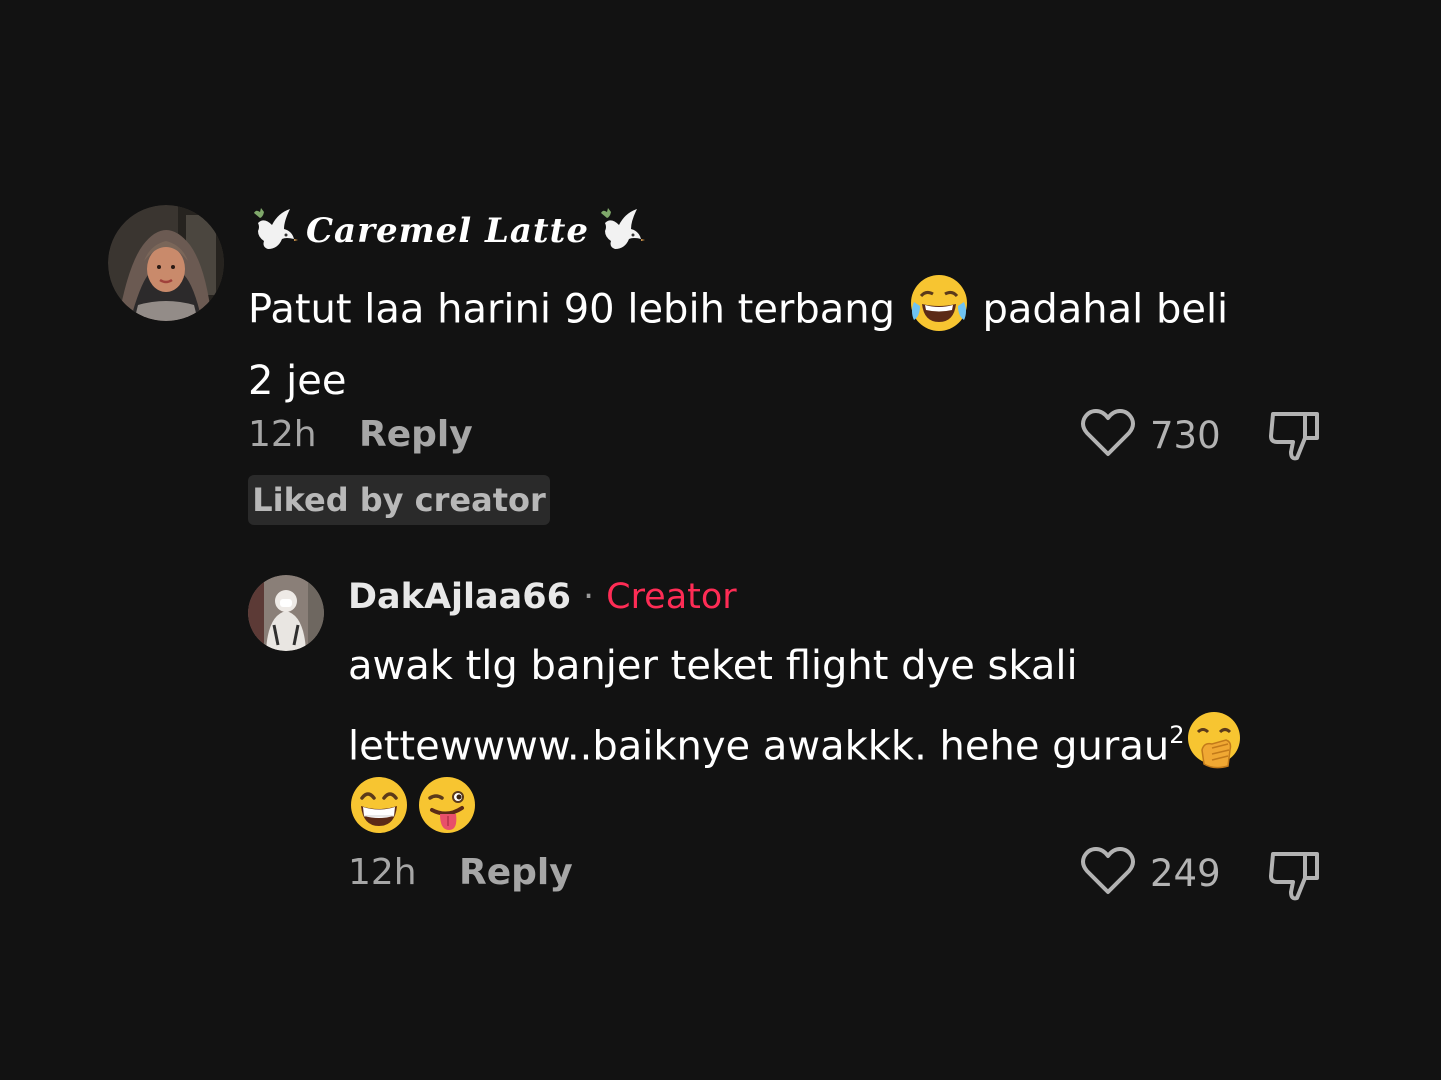 This screenshot has width=1441, height=1080. Describe the element at coordinates (282, 434) in the screenshot. I see `comment-timestamp: 12h` at that location.